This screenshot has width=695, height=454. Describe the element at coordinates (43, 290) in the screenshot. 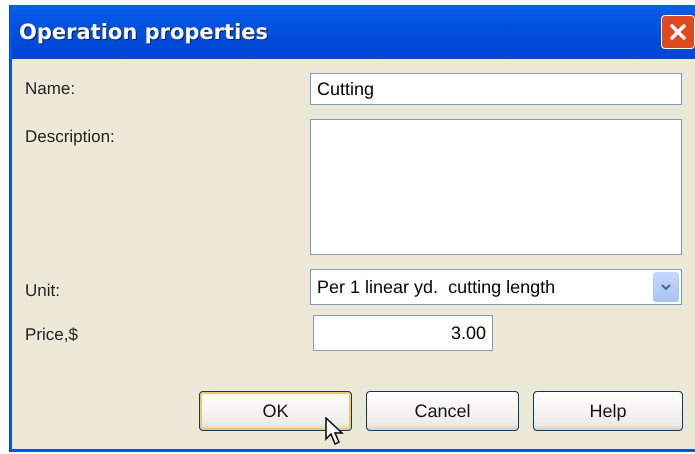

I see `field-label: Unit:` at that location.